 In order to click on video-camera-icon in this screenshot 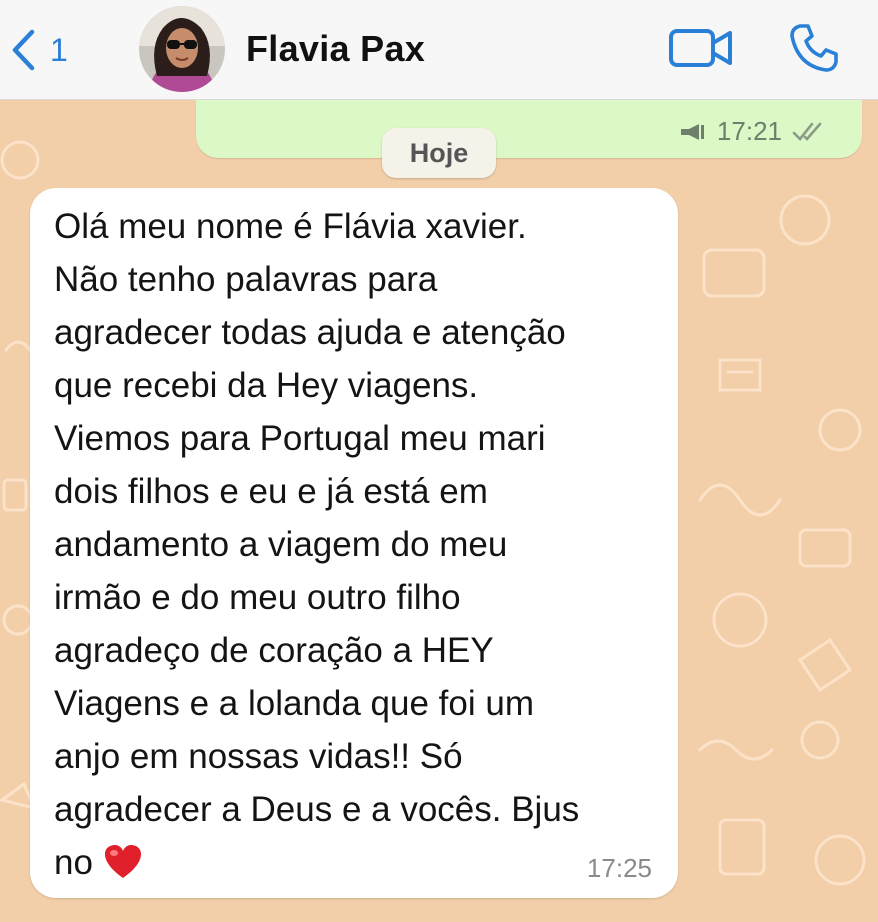, I will do `click(700, 48)`.